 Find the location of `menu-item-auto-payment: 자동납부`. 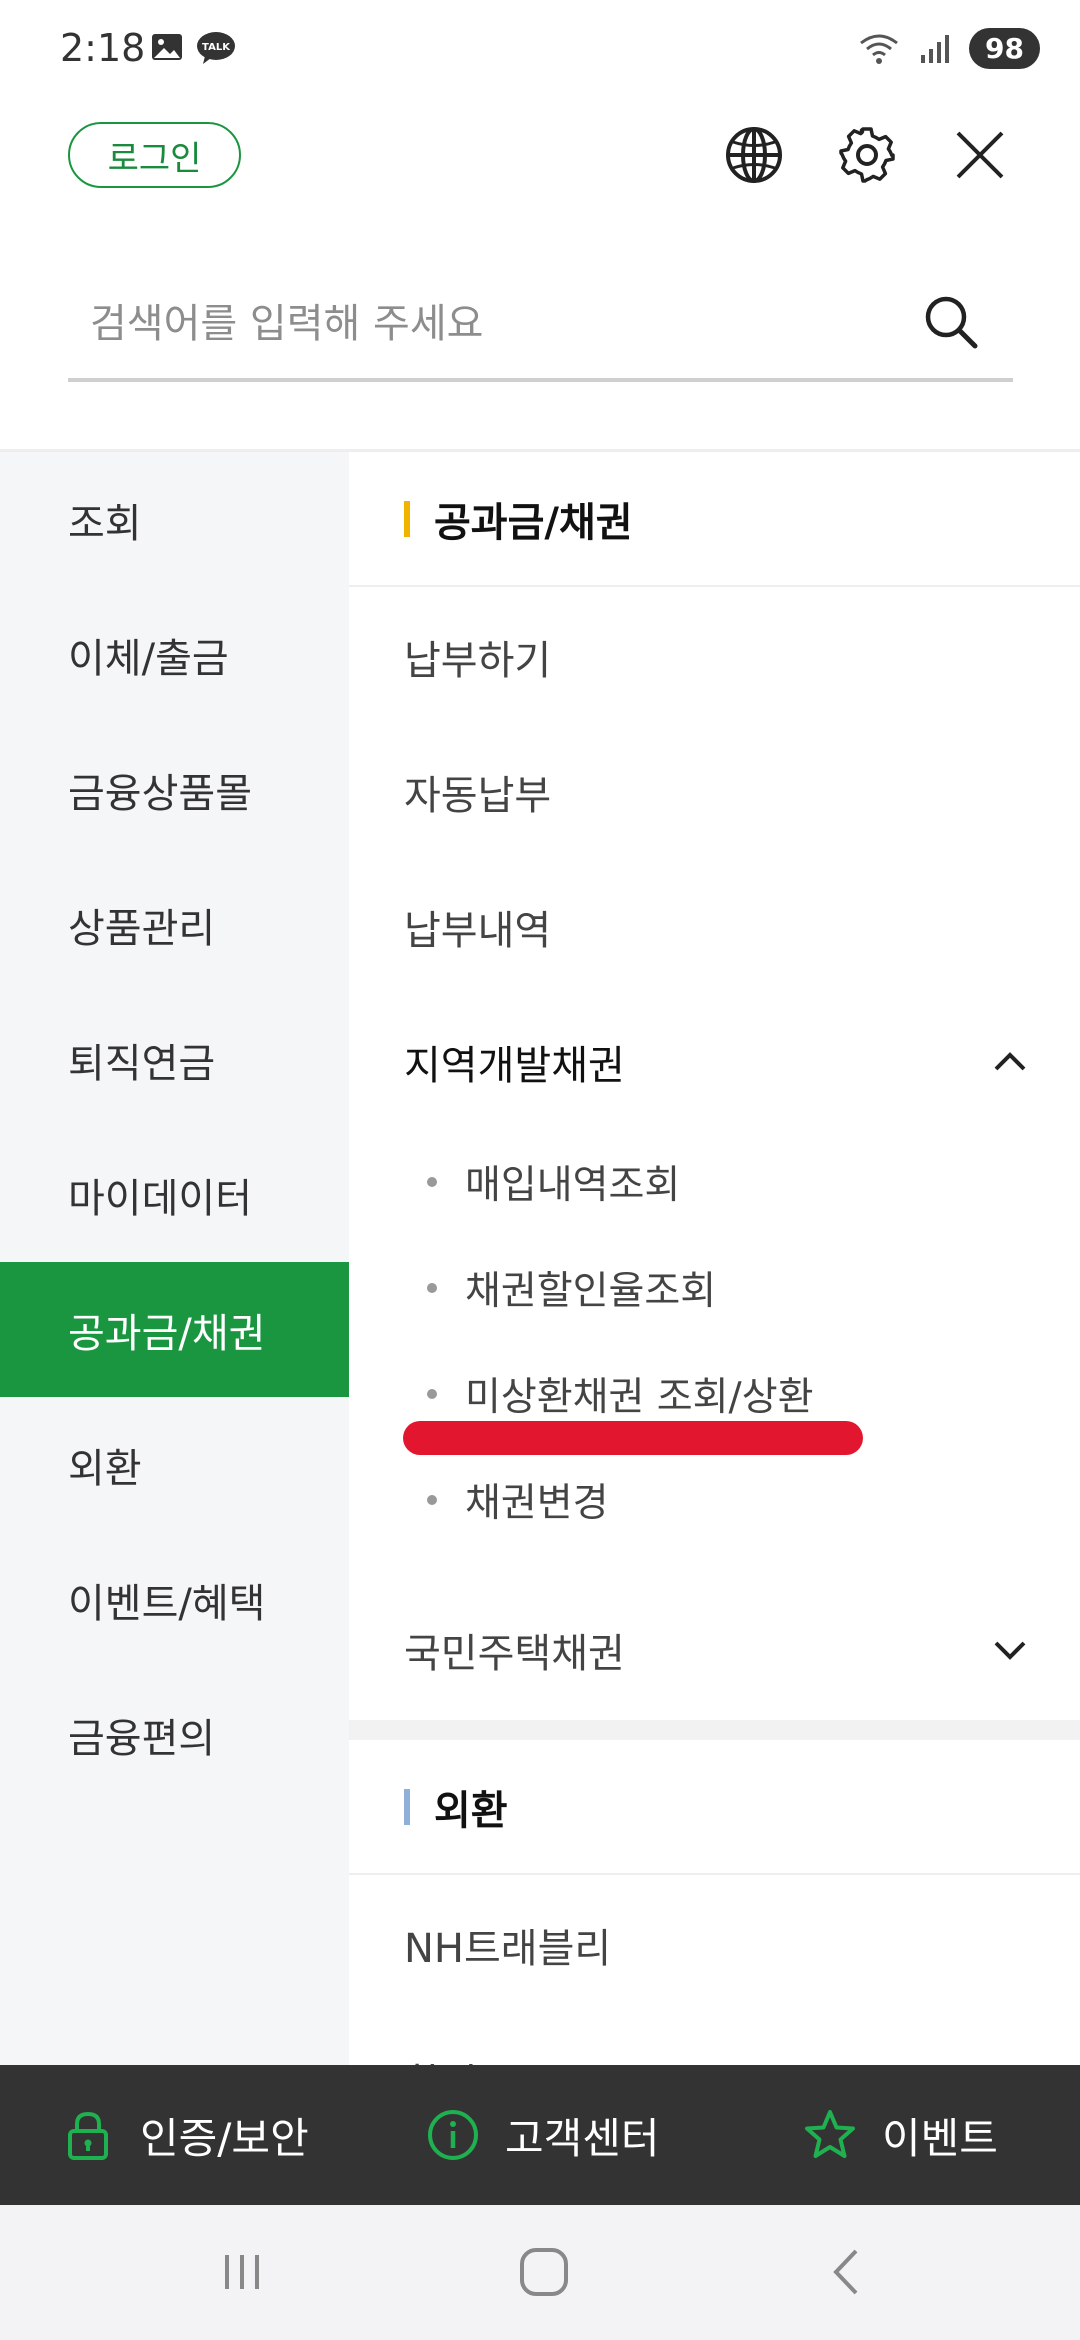

menu-item-auto-payment: 자동납부 is located at coordinates (714, 791).